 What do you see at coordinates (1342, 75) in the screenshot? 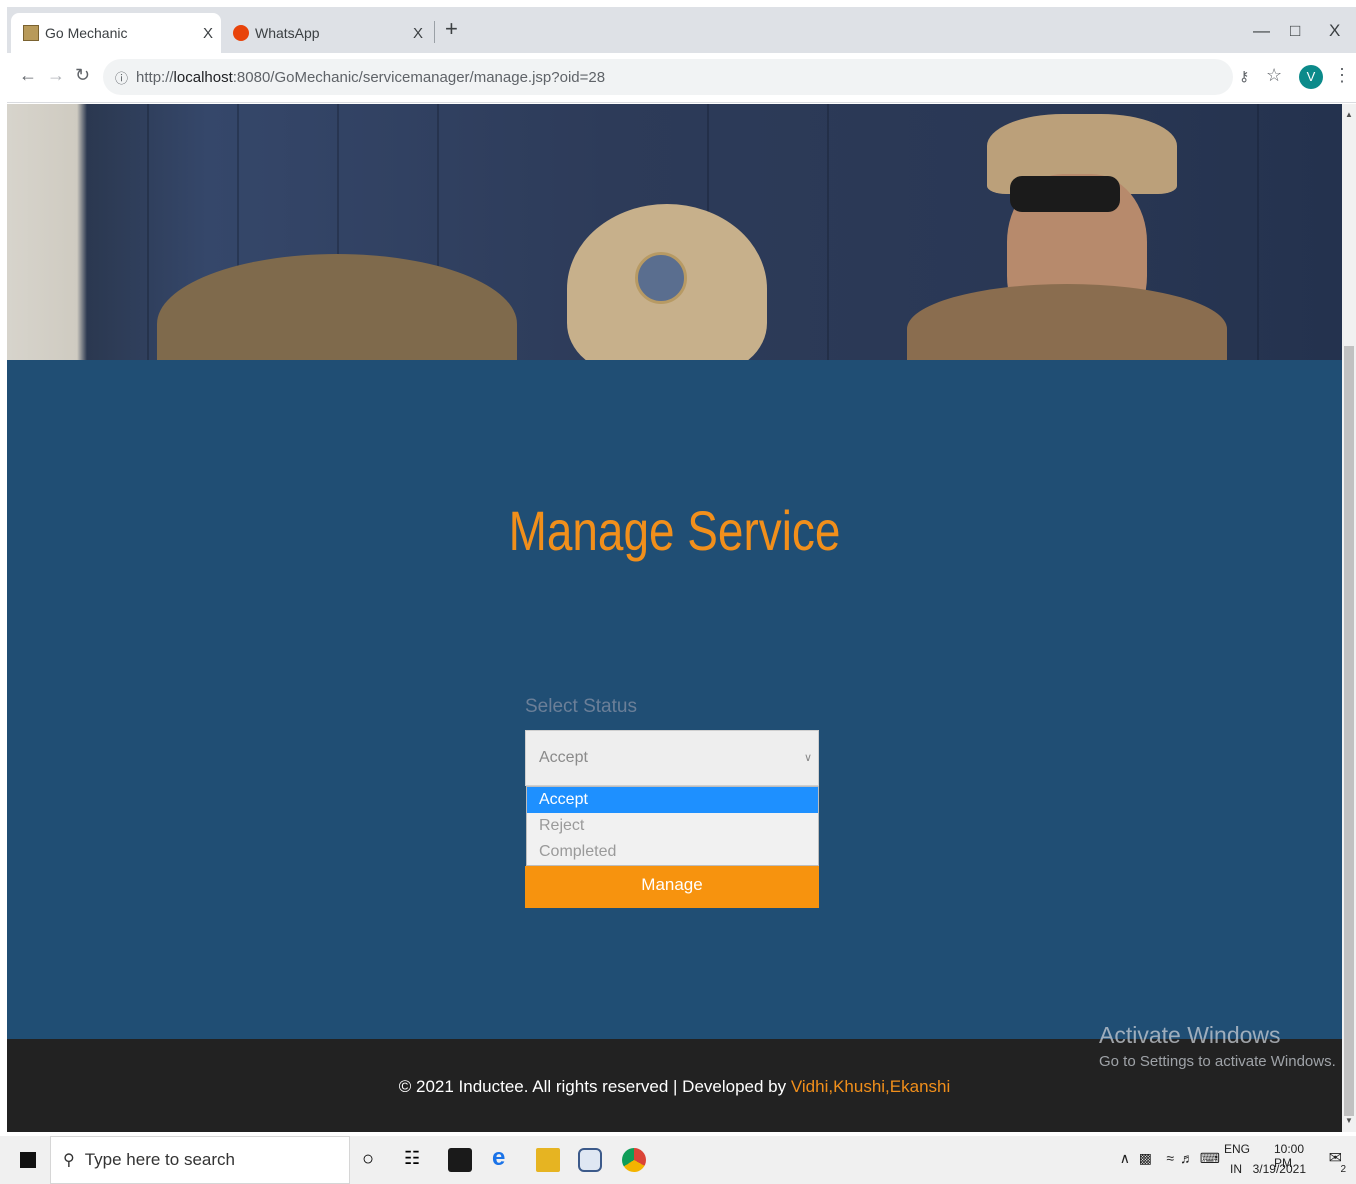
I see `menu-kebab-icon: ⋮` at bounding box center [1342, 75].